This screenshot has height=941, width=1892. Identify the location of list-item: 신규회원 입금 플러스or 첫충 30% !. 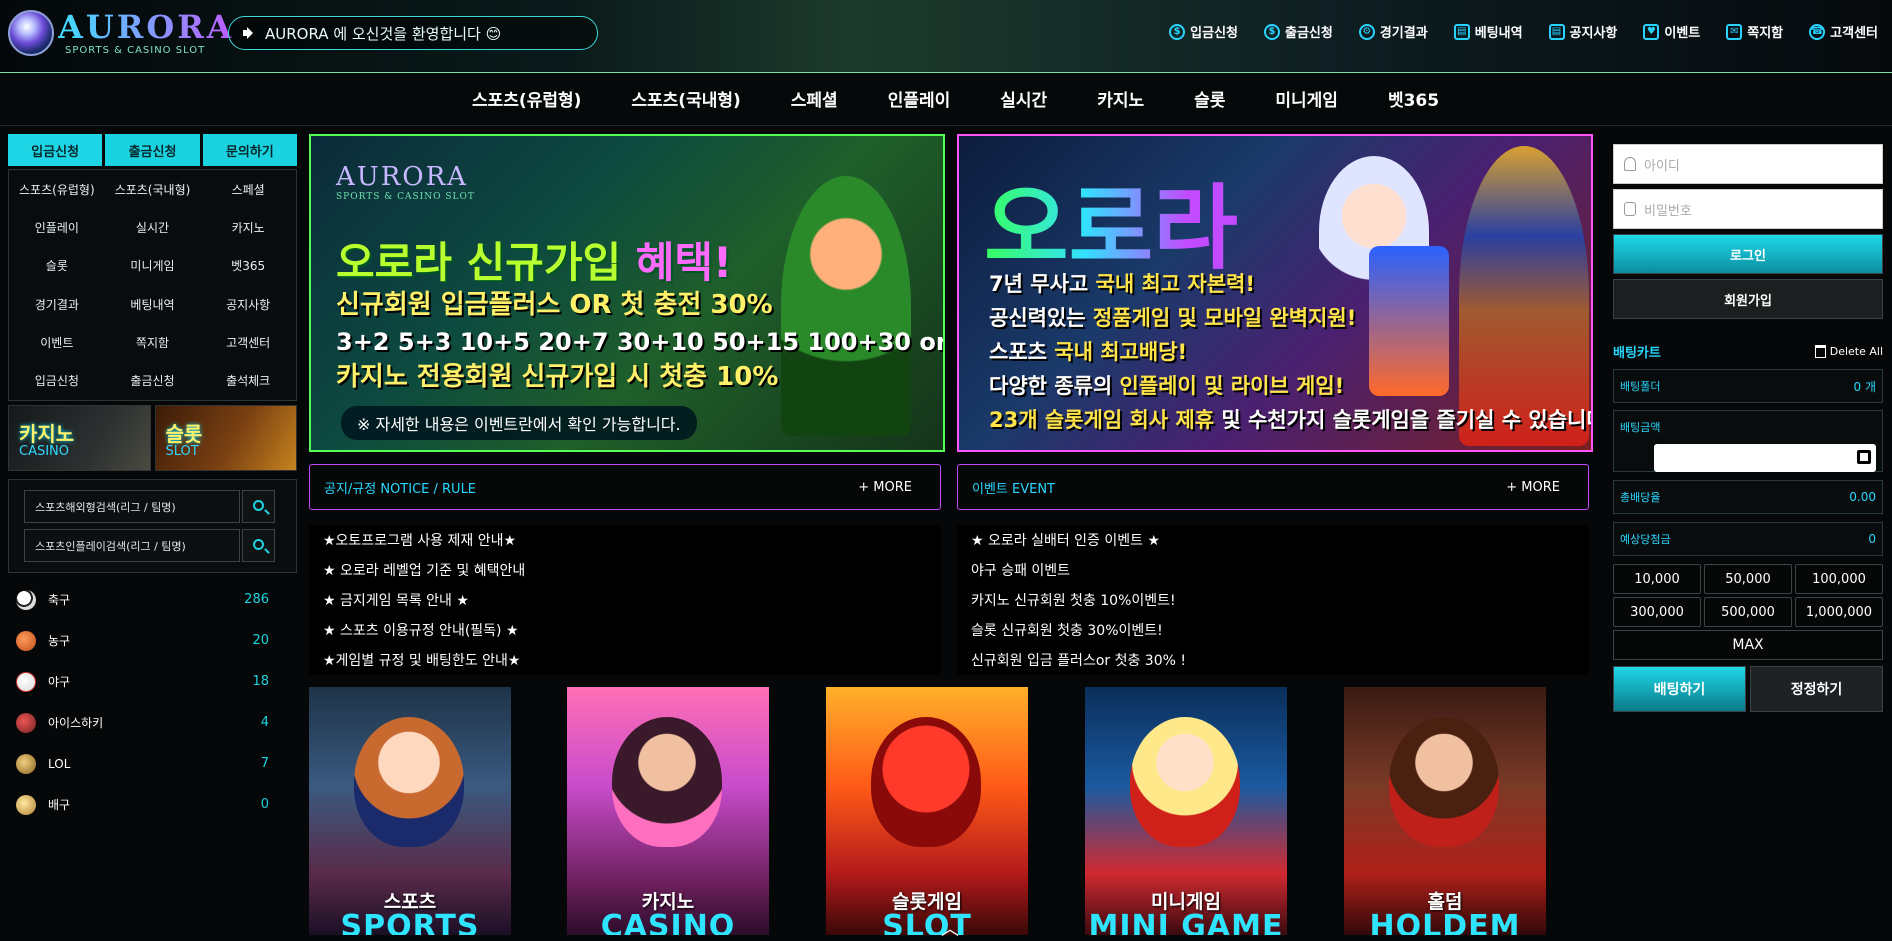
(1273, 660).